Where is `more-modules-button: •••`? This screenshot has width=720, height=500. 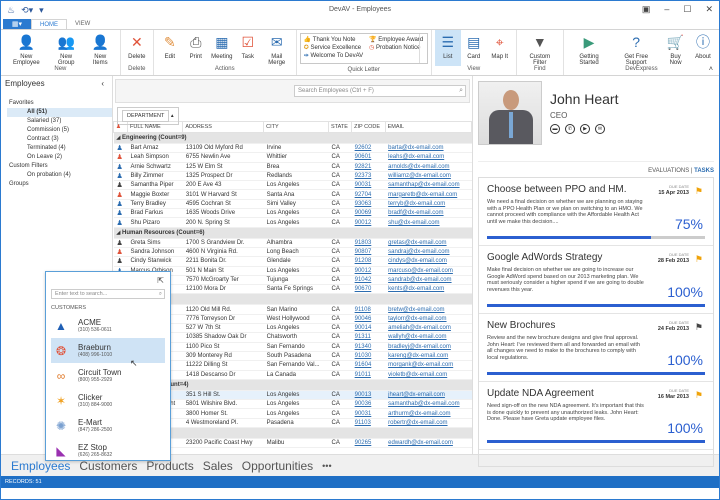 more-modules-button: ••• is located at coordinates (326, 466).